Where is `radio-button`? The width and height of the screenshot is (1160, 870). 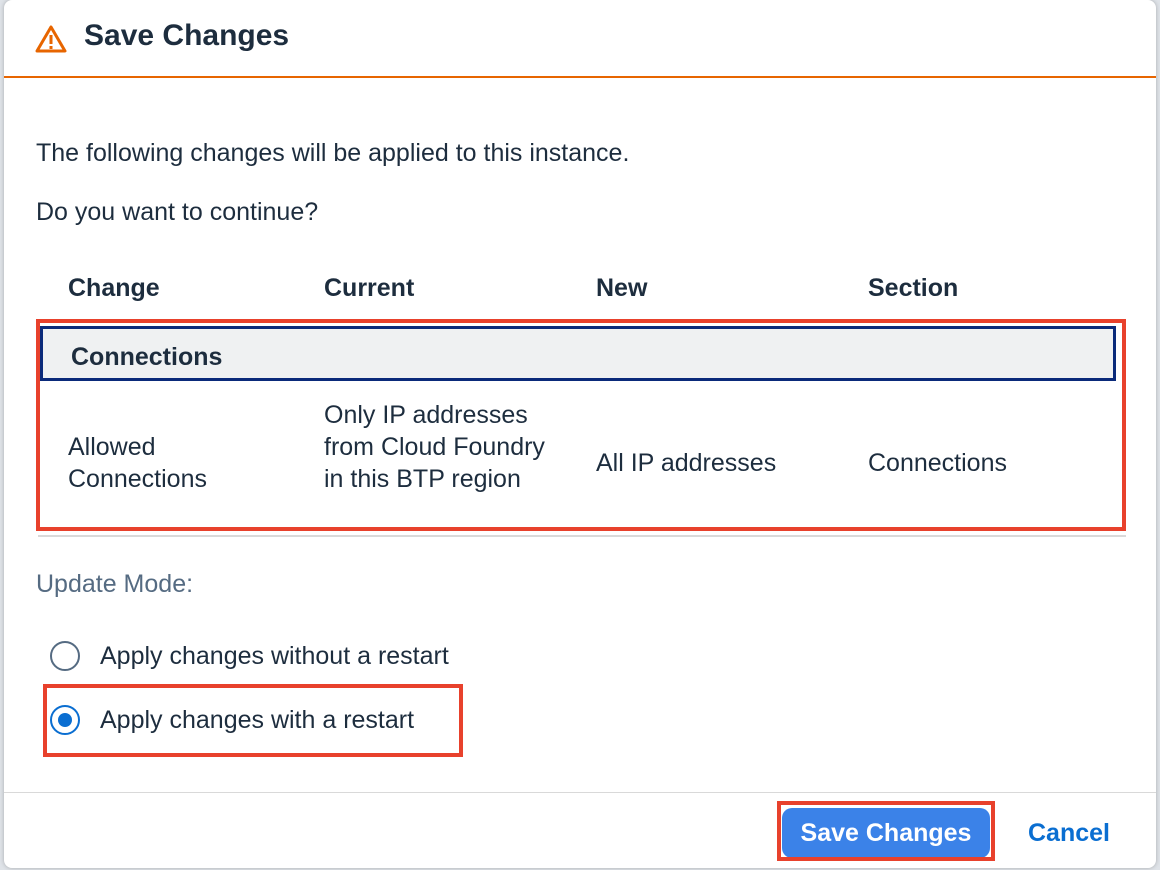 radio-button is located at coordinates (65, 656).